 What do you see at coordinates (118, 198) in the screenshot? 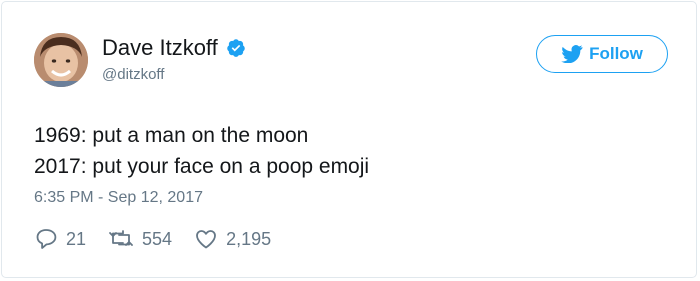
I see `tweet-timestamp: 6:35 PM - Sep 12, 2017` at bounding box center [118, 198].